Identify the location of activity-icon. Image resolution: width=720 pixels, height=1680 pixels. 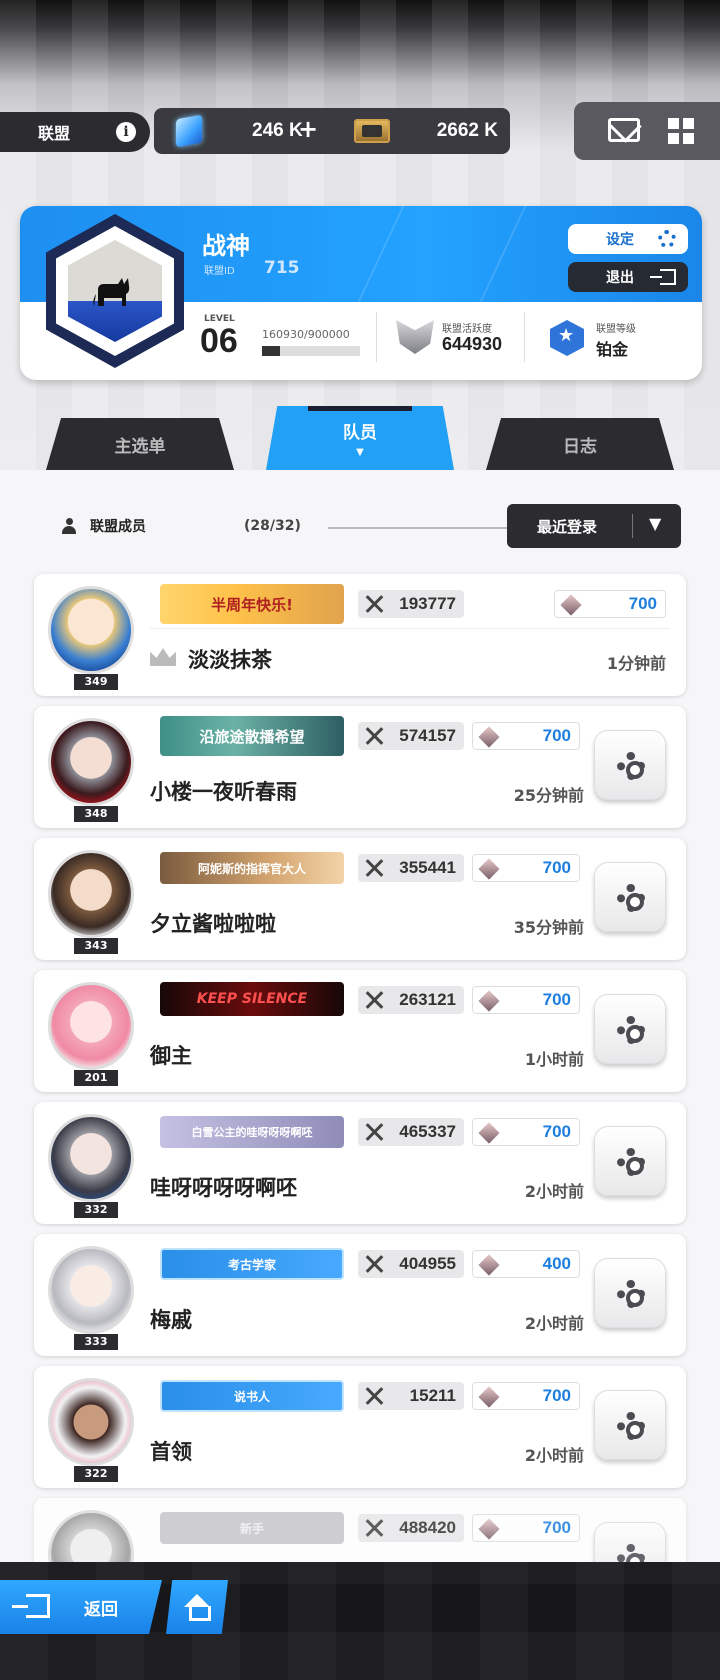
(415, 337).